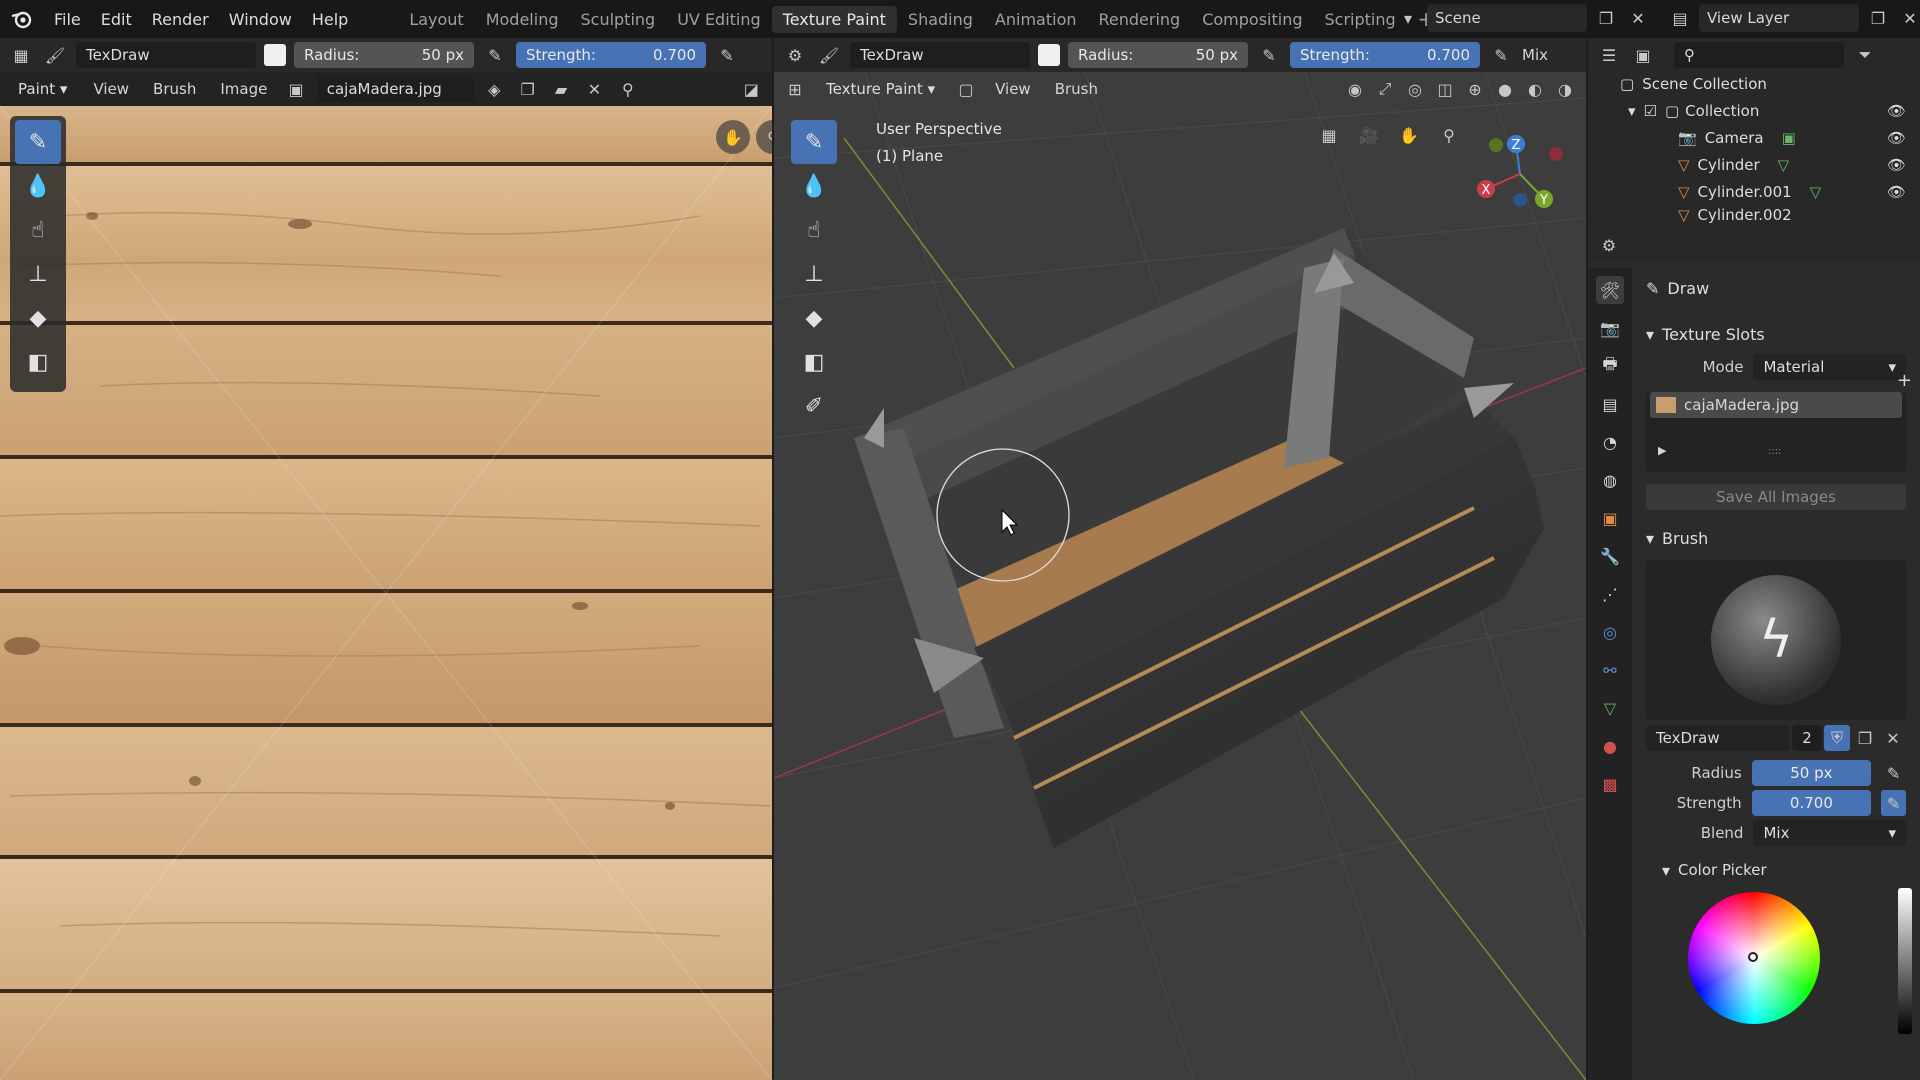 The image size is (1920, 1080). Describe the element at coordinates (38, 230) in the screenshot. I see `smear-tool-icon: ☝` at that location.